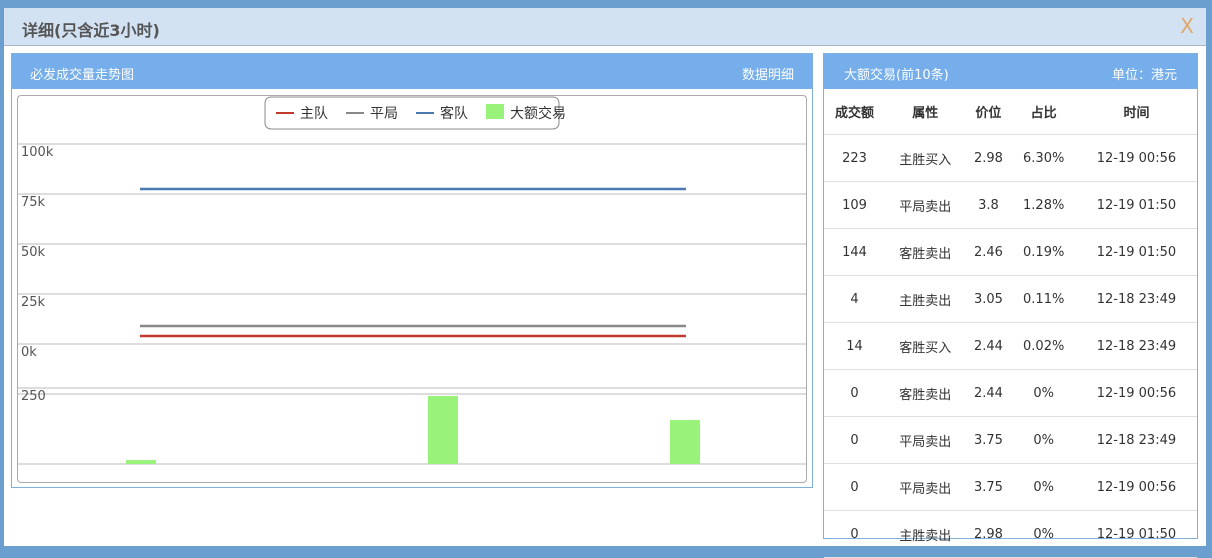 Image resolution: width=1212 pixels, height=558 pixels. I want to click on legend-label: 主队, so click(314, 114).